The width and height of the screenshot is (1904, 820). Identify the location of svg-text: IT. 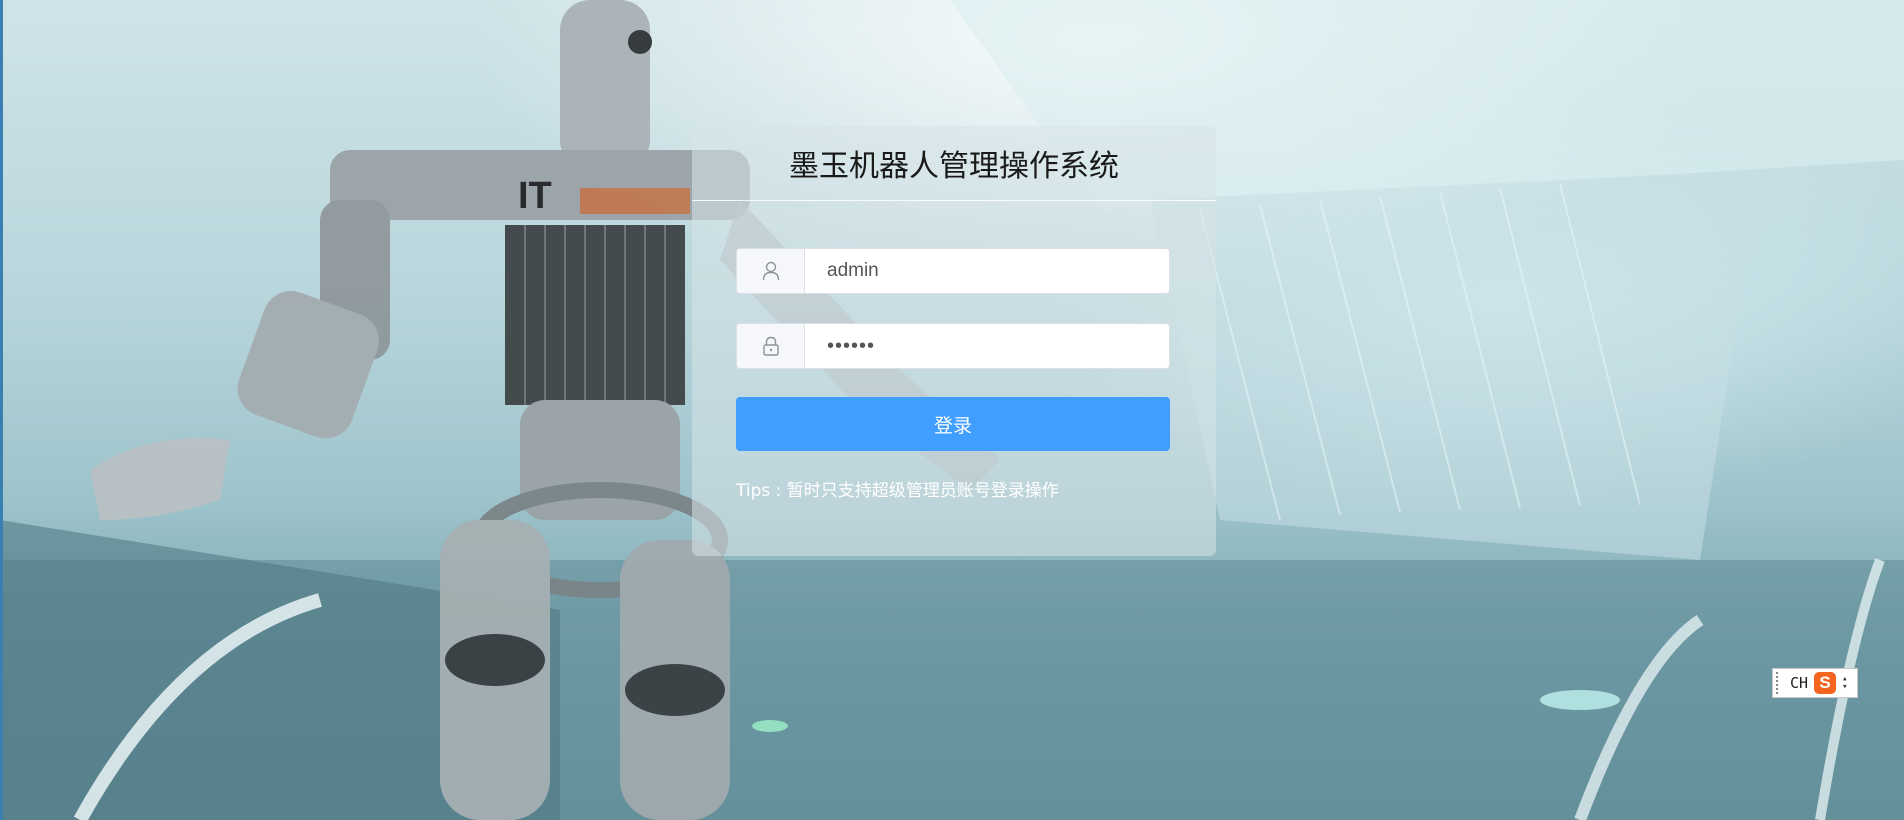
(535, 196).